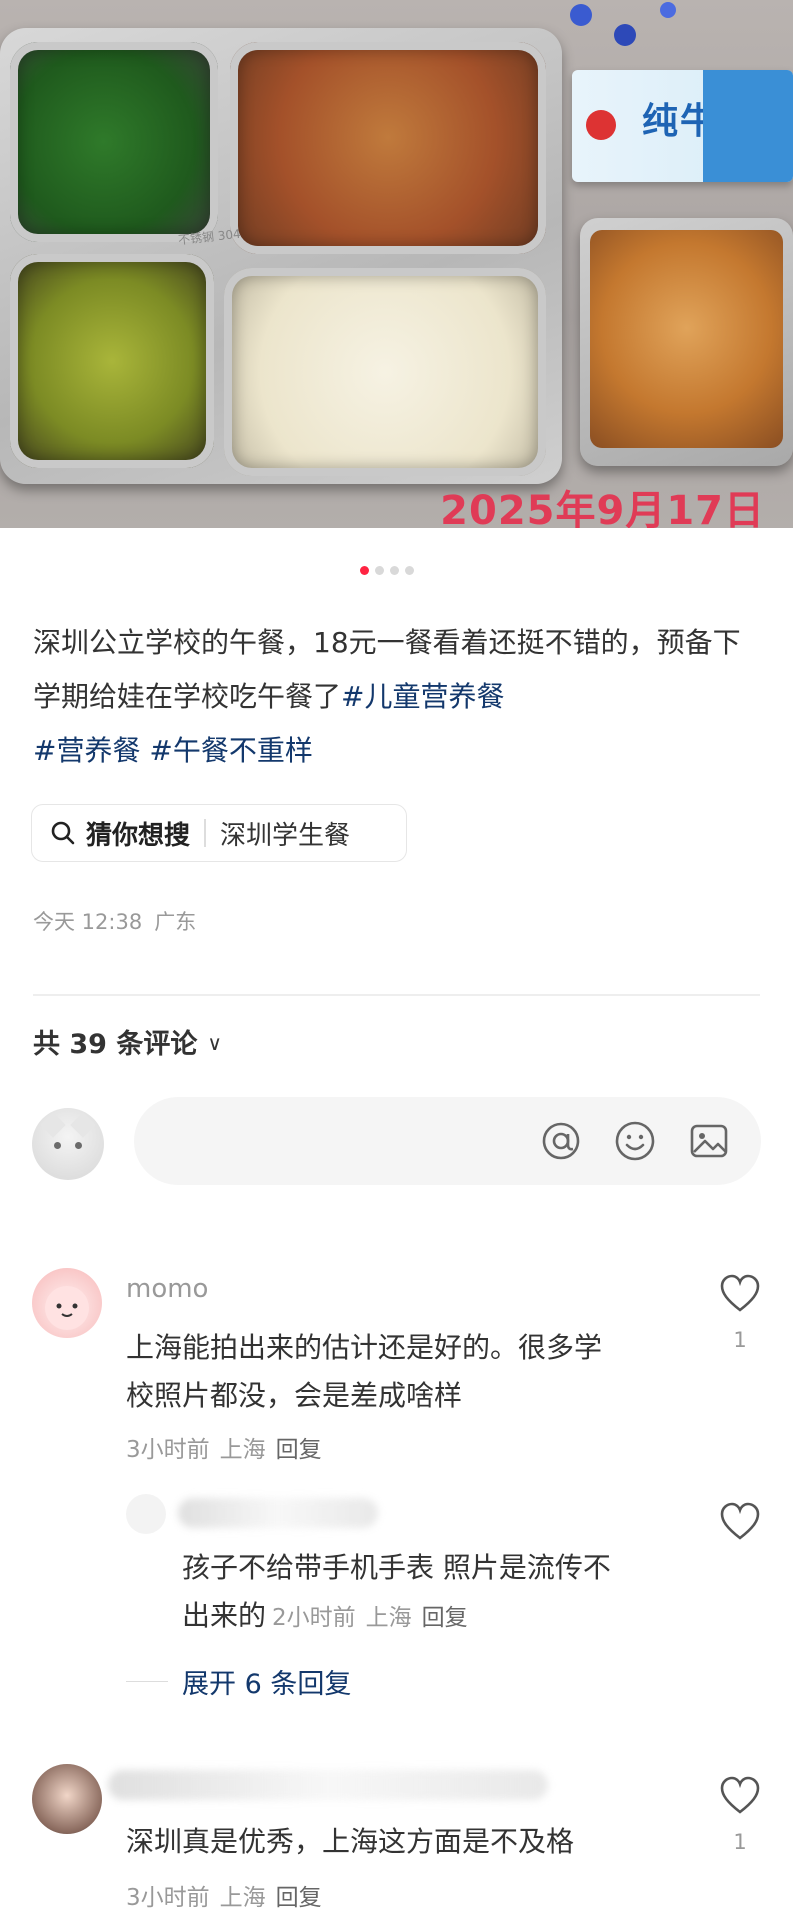  What do you see at coordinates (67, 1308) in the screenshot?
I see `cartoon-face-icon` at bounding box center [67, 1308].